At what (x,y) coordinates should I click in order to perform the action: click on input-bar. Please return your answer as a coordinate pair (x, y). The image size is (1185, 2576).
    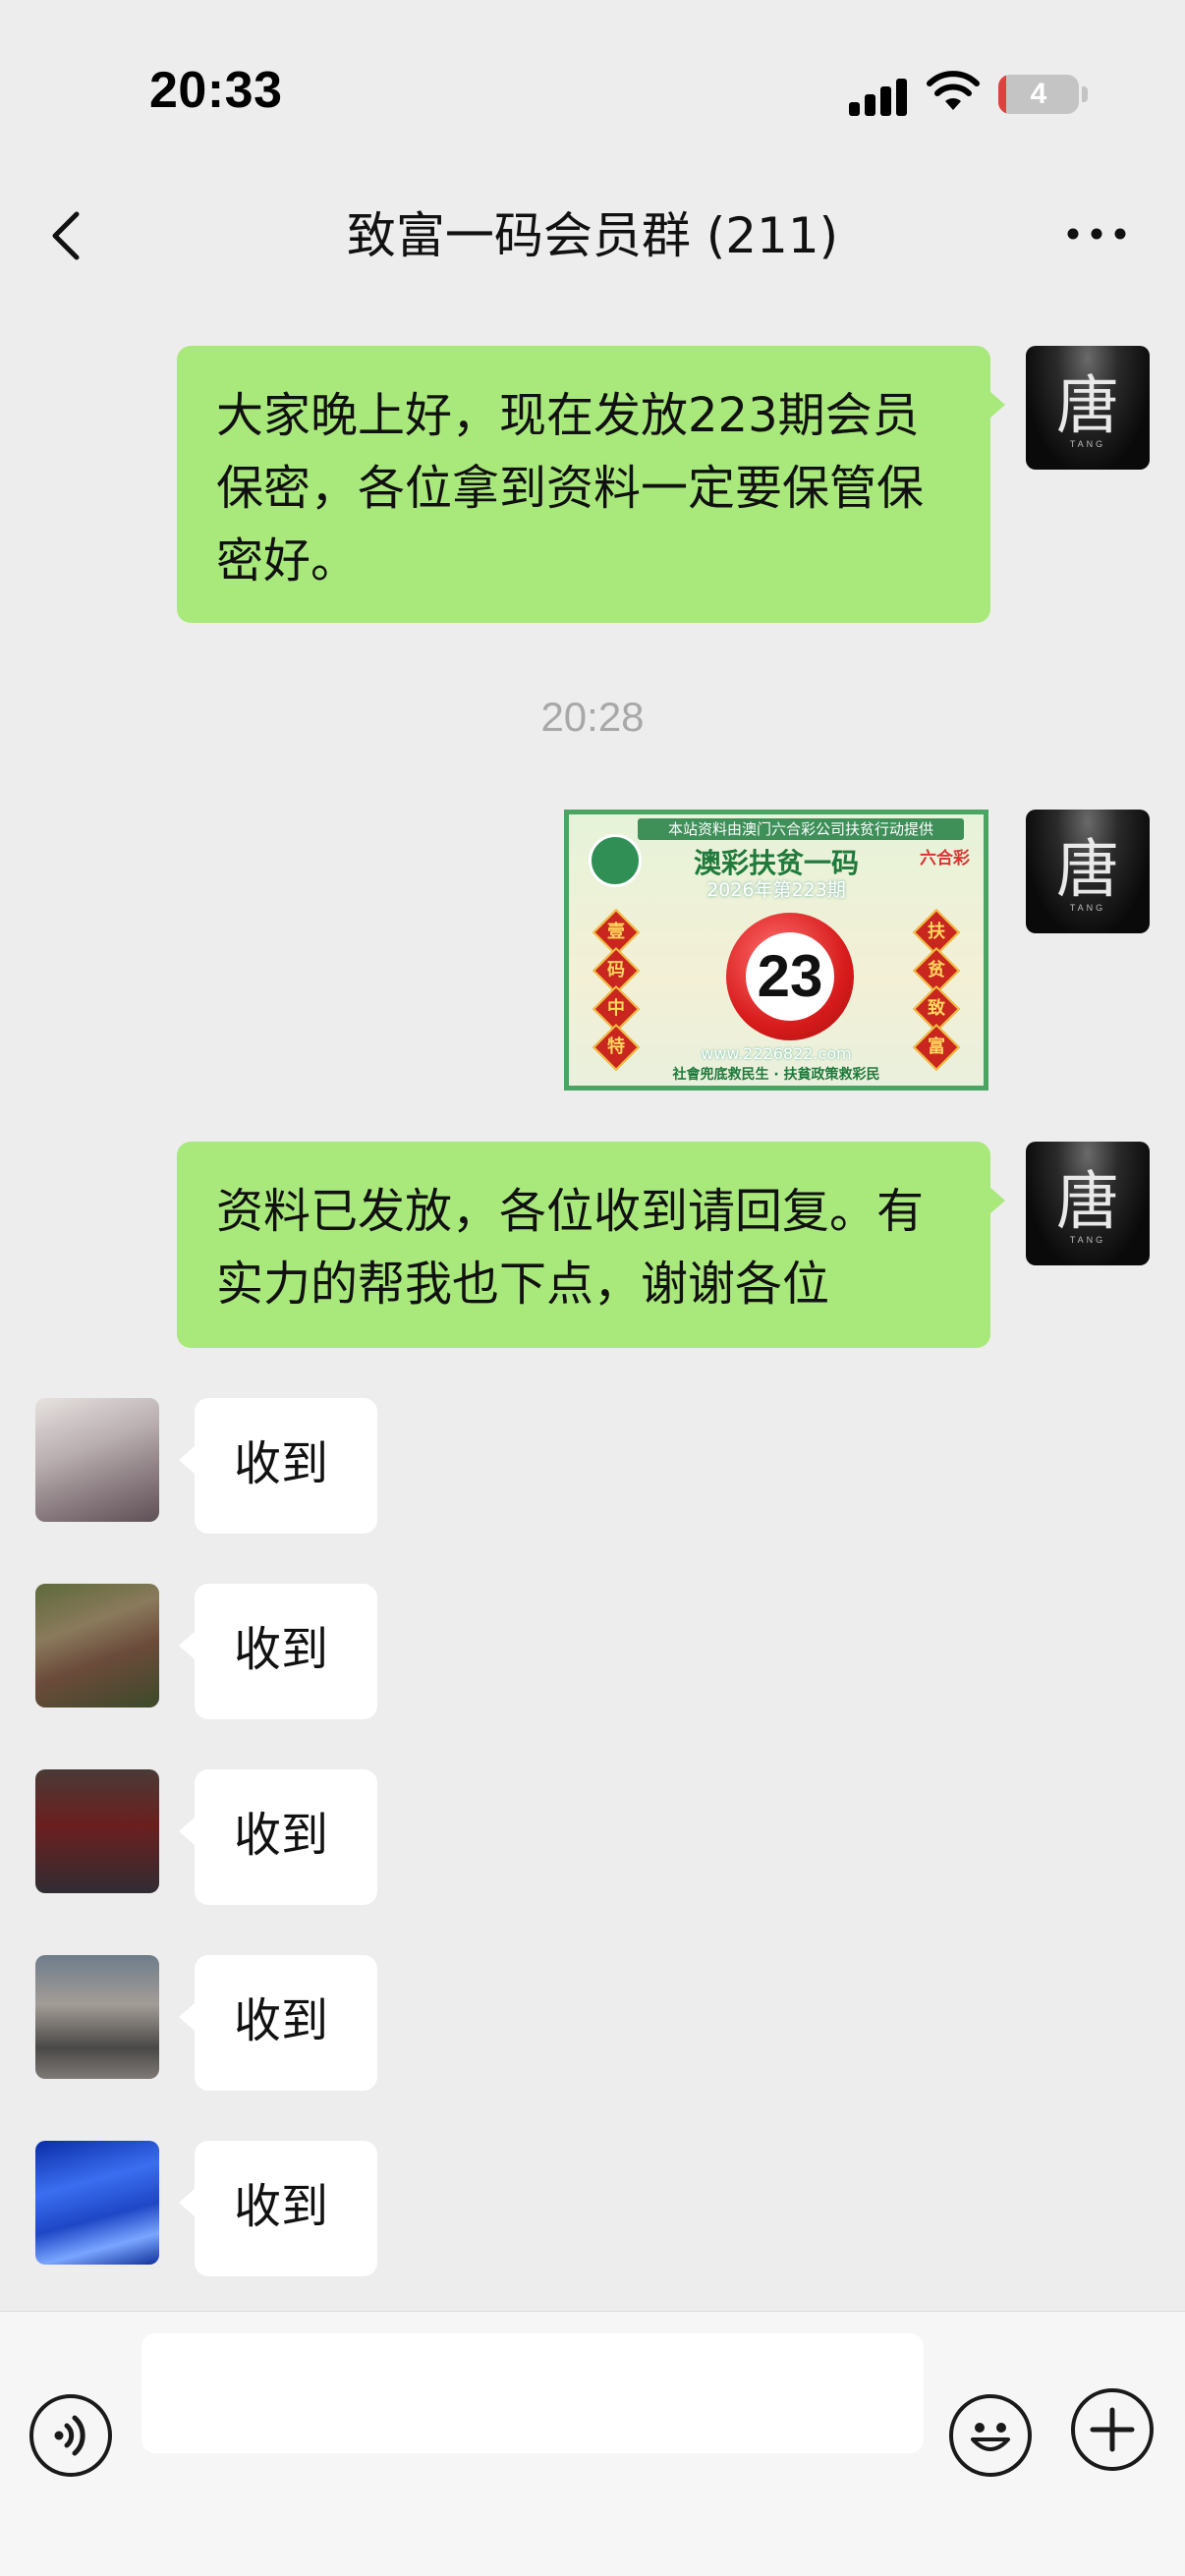
    Looking at the image, I should click on (592, 2443).